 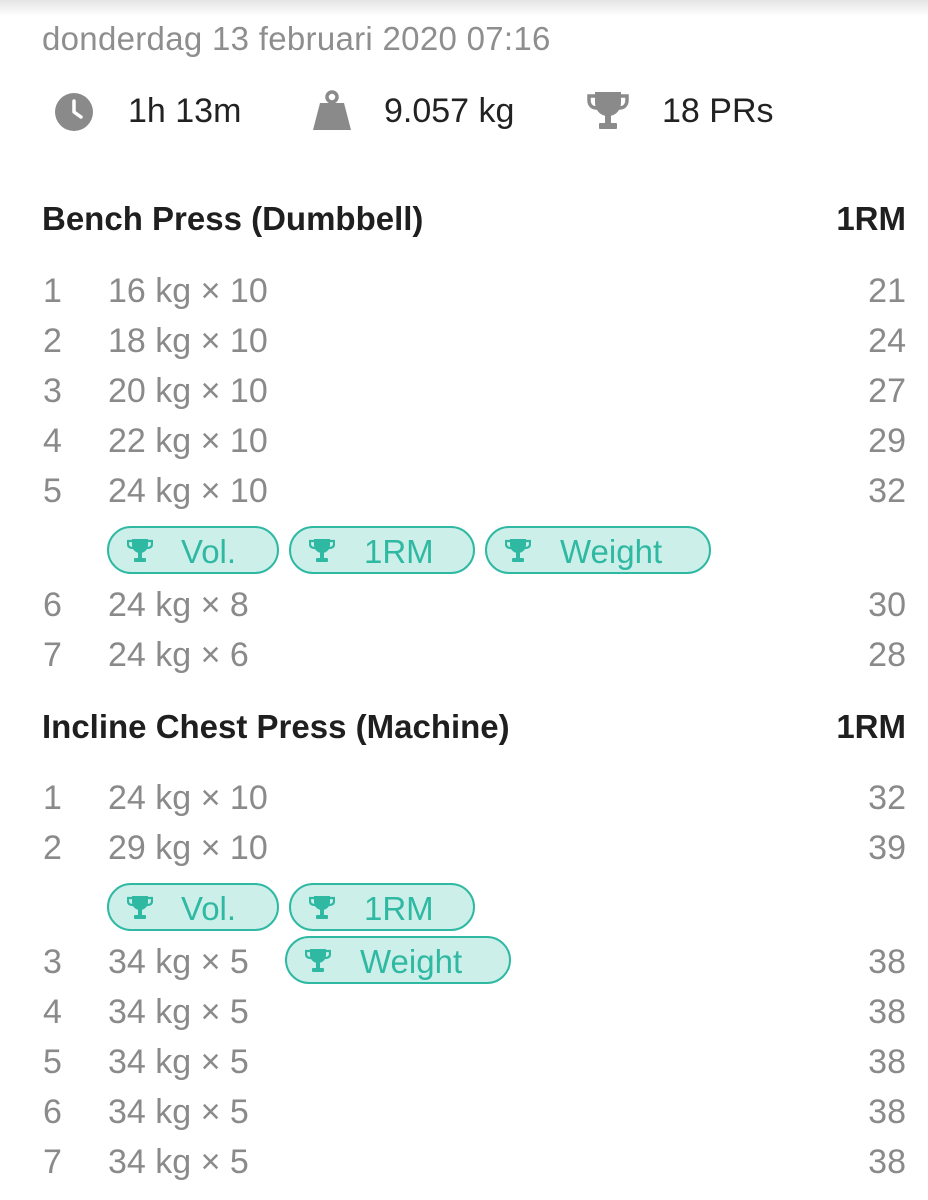 What do you see at coordinates (464, 1118) in the screenshot?
I see `set-row: 6 34 kg × 5 38` at bounding box center [464, 1118].